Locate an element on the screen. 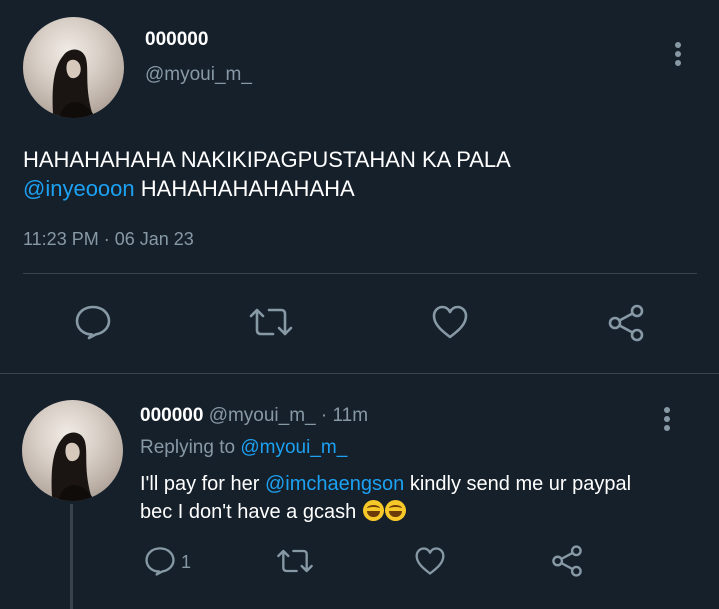 Image resolution: width=719 pixels, height=609 pixels. replying-to-line: Replying to @myoui_m_ is located at coordinates (243, 448).